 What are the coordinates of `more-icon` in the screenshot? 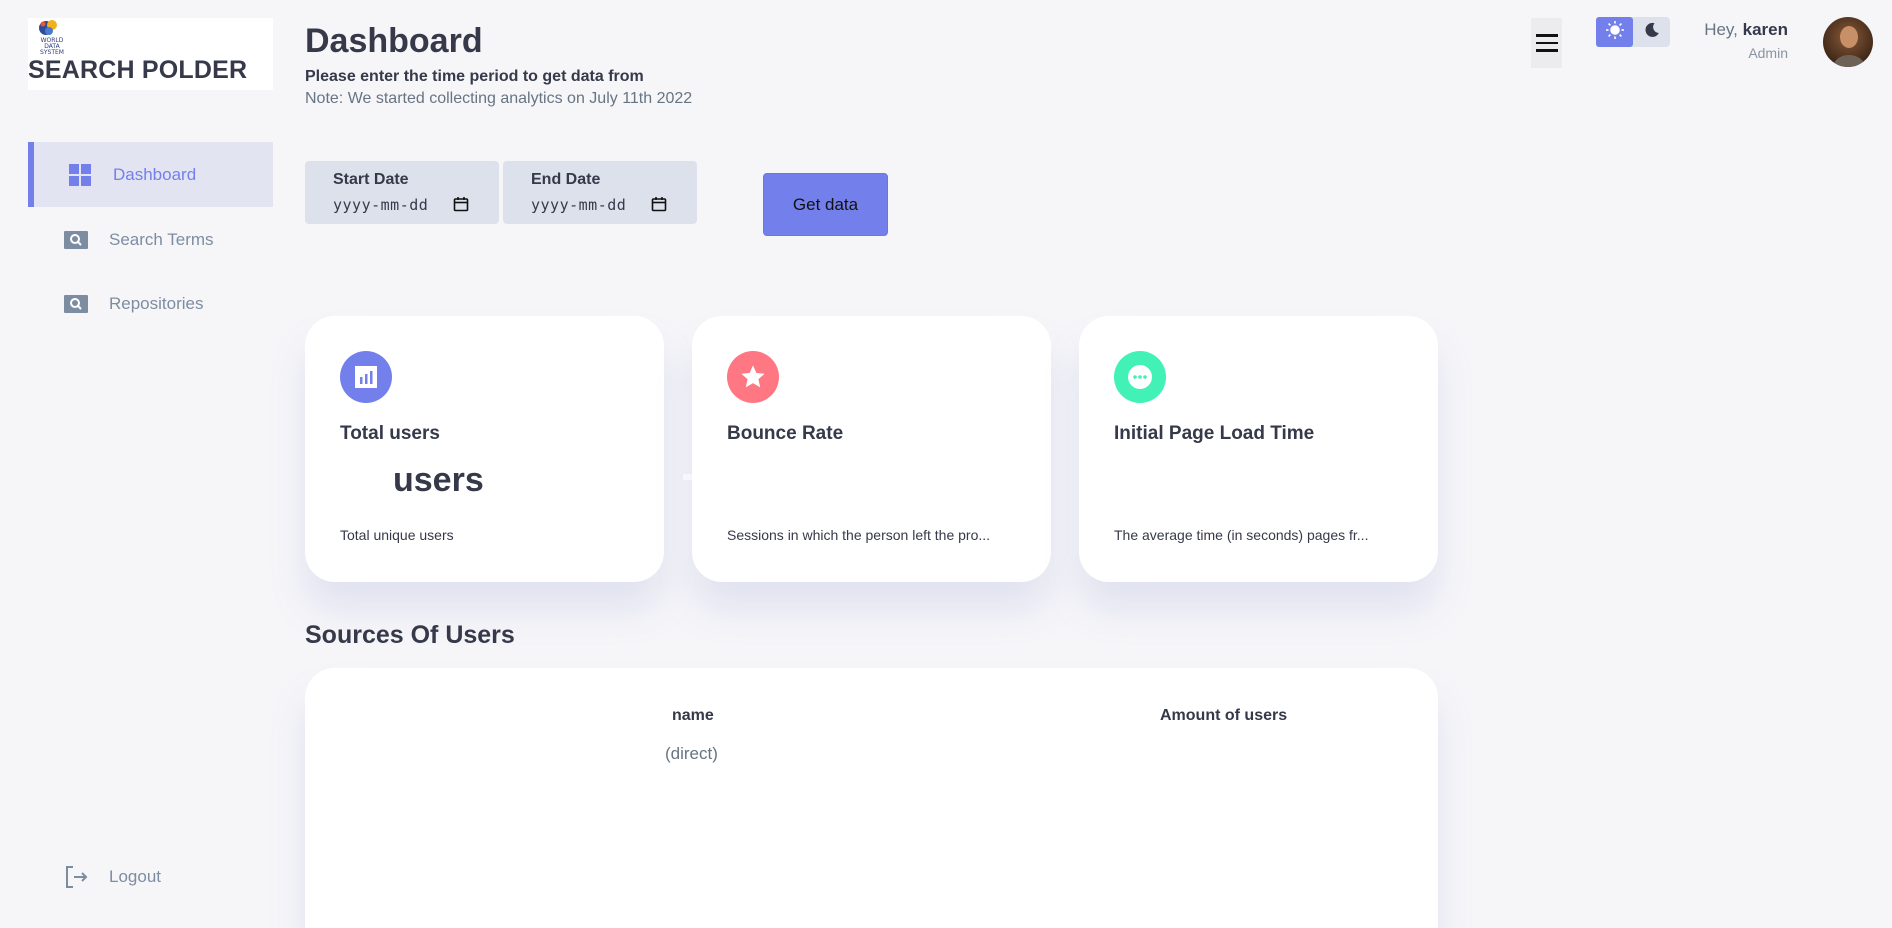 It's located at (1140, 377).